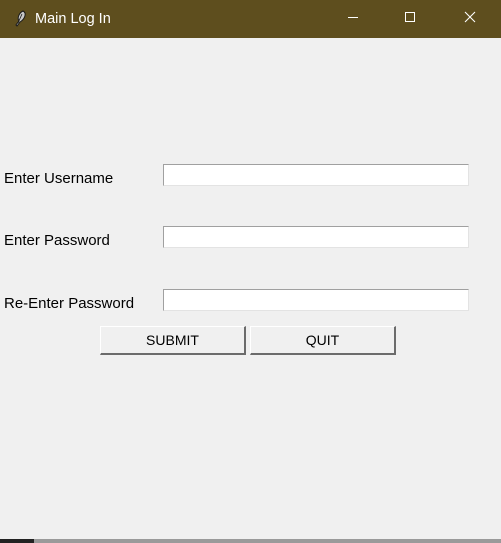  I want to click on minimize-button, so click(353, 19).